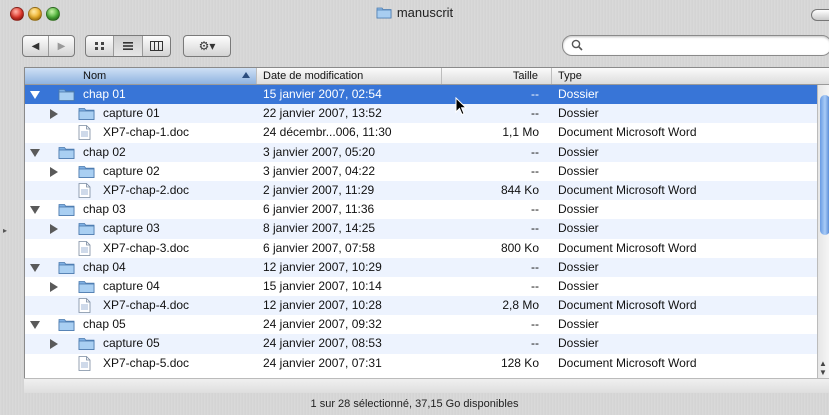  What do you see at coordinates (146, 132) in the screenshot?
I see `file-name: XP7-chap-1.doc` at bounding box center [146, 132].